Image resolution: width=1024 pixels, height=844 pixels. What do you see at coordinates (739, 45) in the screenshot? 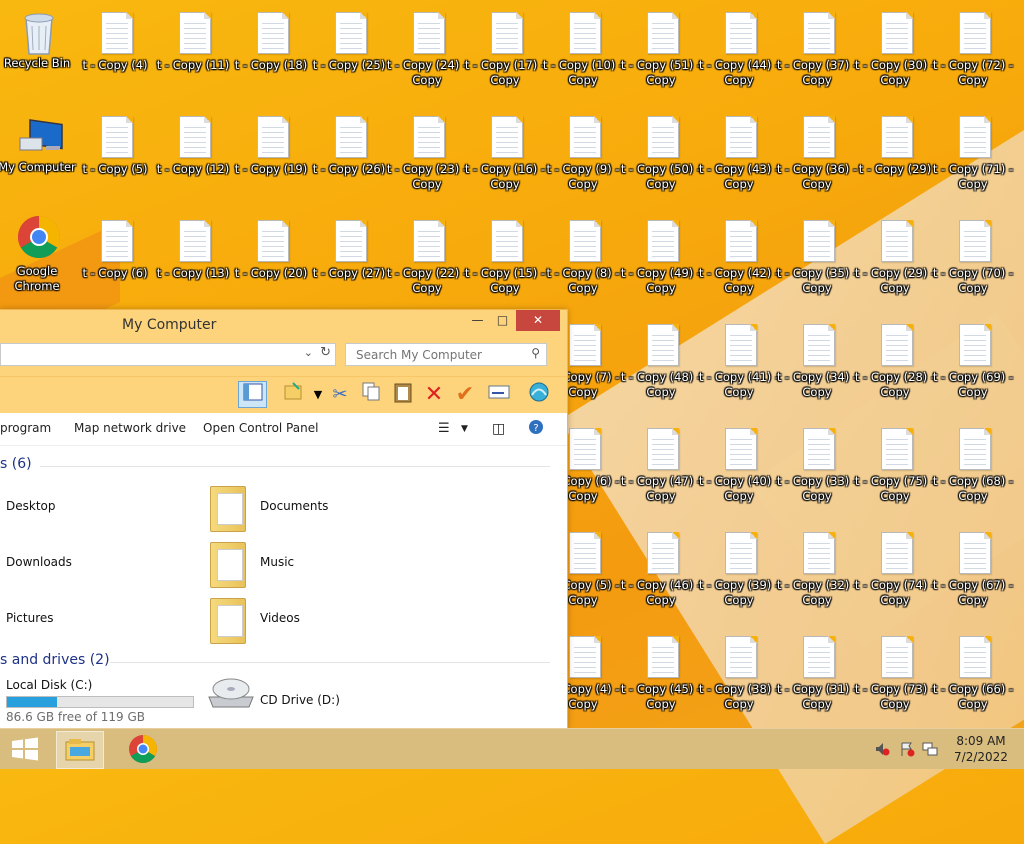
I see `desktop-file-icon: t - Copy (44) - Copy` at bounding box center [739, 45].